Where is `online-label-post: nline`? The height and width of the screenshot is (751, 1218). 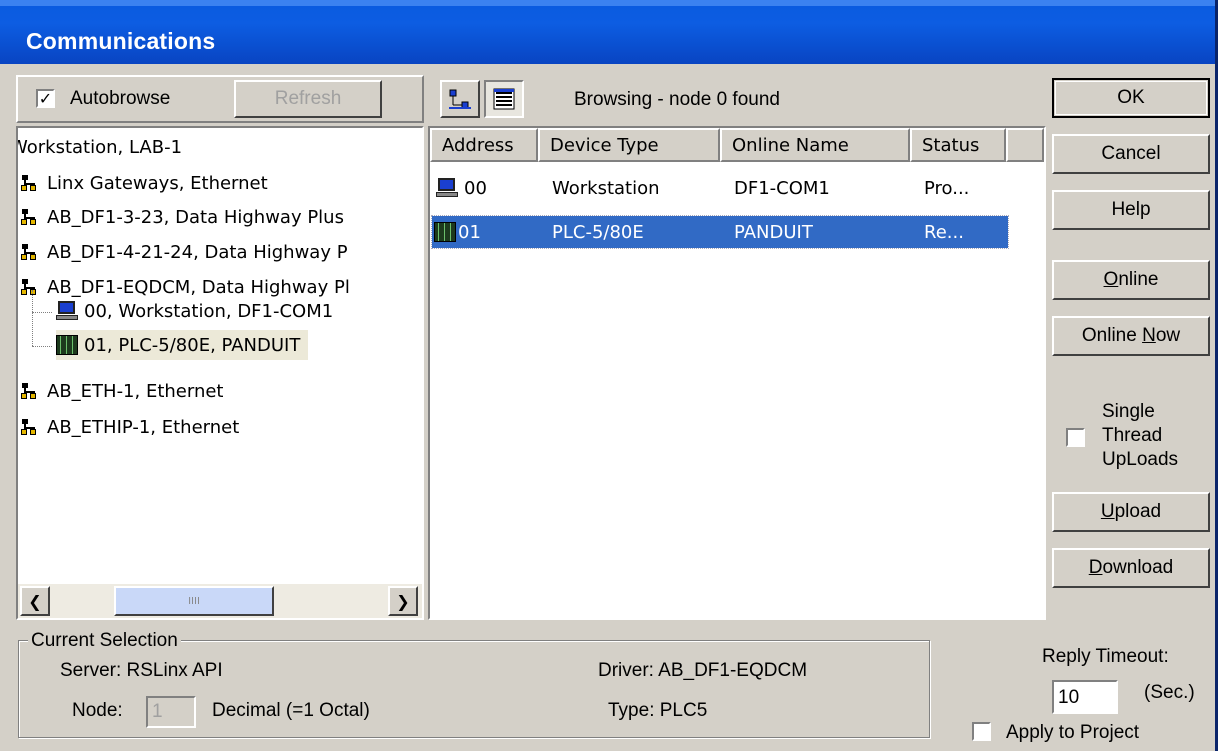 online-label-post: nline is located at coordinates (1138, 279).